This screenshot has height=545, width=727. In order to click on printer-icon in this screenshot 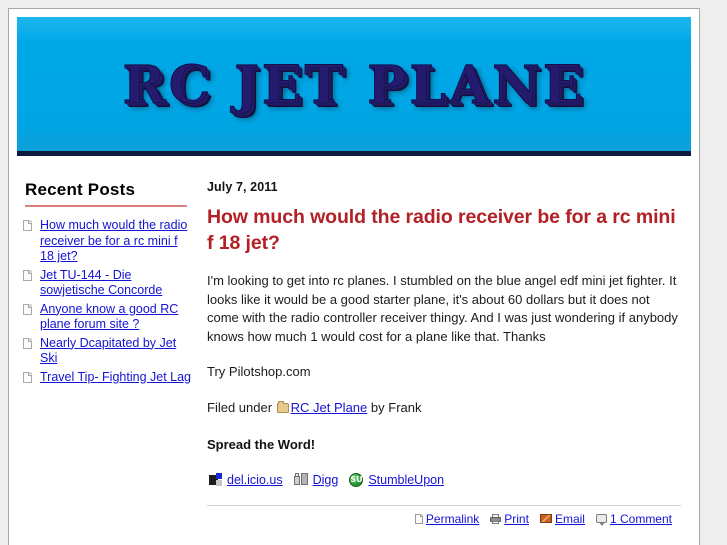, I will do `click(496, 518)`.